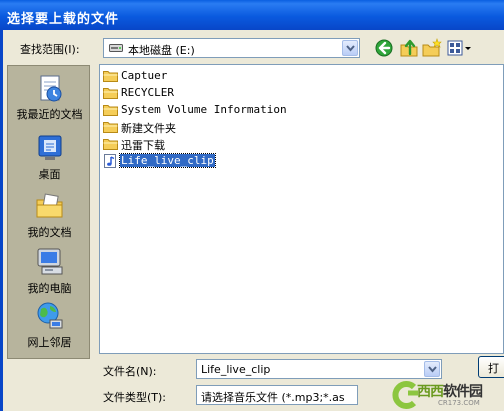 This screenshot has width=504, height=411. What do you see at coordinates (49, 147) in the screenshot?
I see `desktop-icon` at bounding box center [49, 147].